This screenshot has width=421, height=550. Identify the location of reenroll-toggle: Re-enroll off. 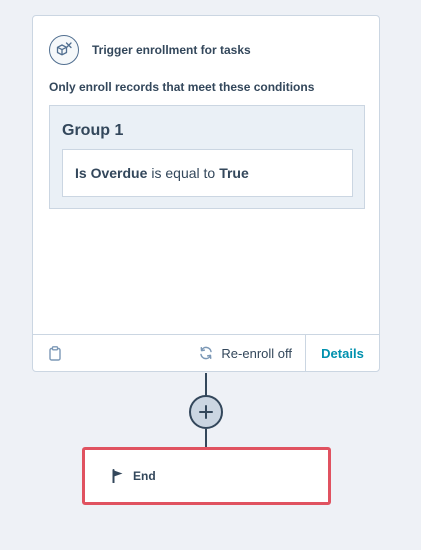
(245, 353).